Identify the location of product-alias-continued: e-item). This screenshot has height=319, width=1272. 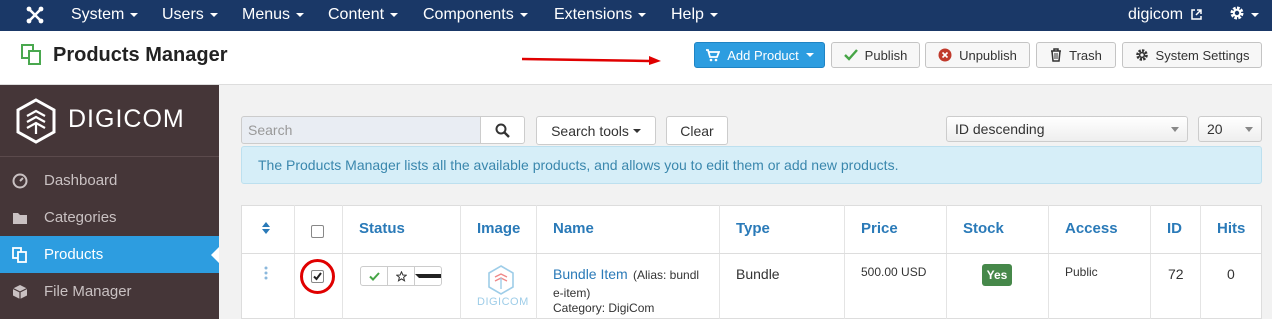
(572, 293).